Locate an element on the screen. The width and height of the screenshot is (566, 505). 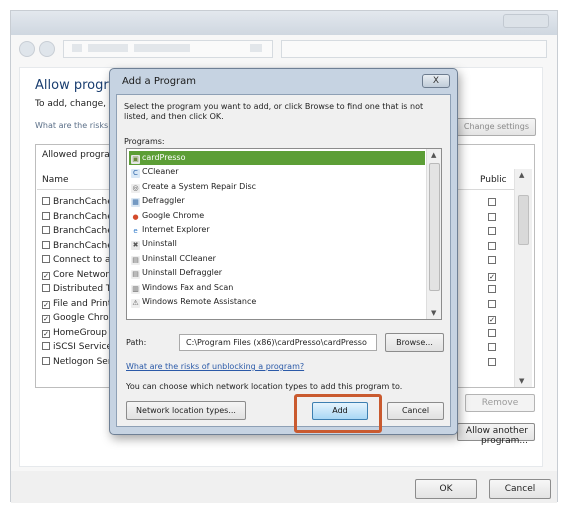
list-scrollbar: ▲ ▼ is located at coordinates (523, 278).